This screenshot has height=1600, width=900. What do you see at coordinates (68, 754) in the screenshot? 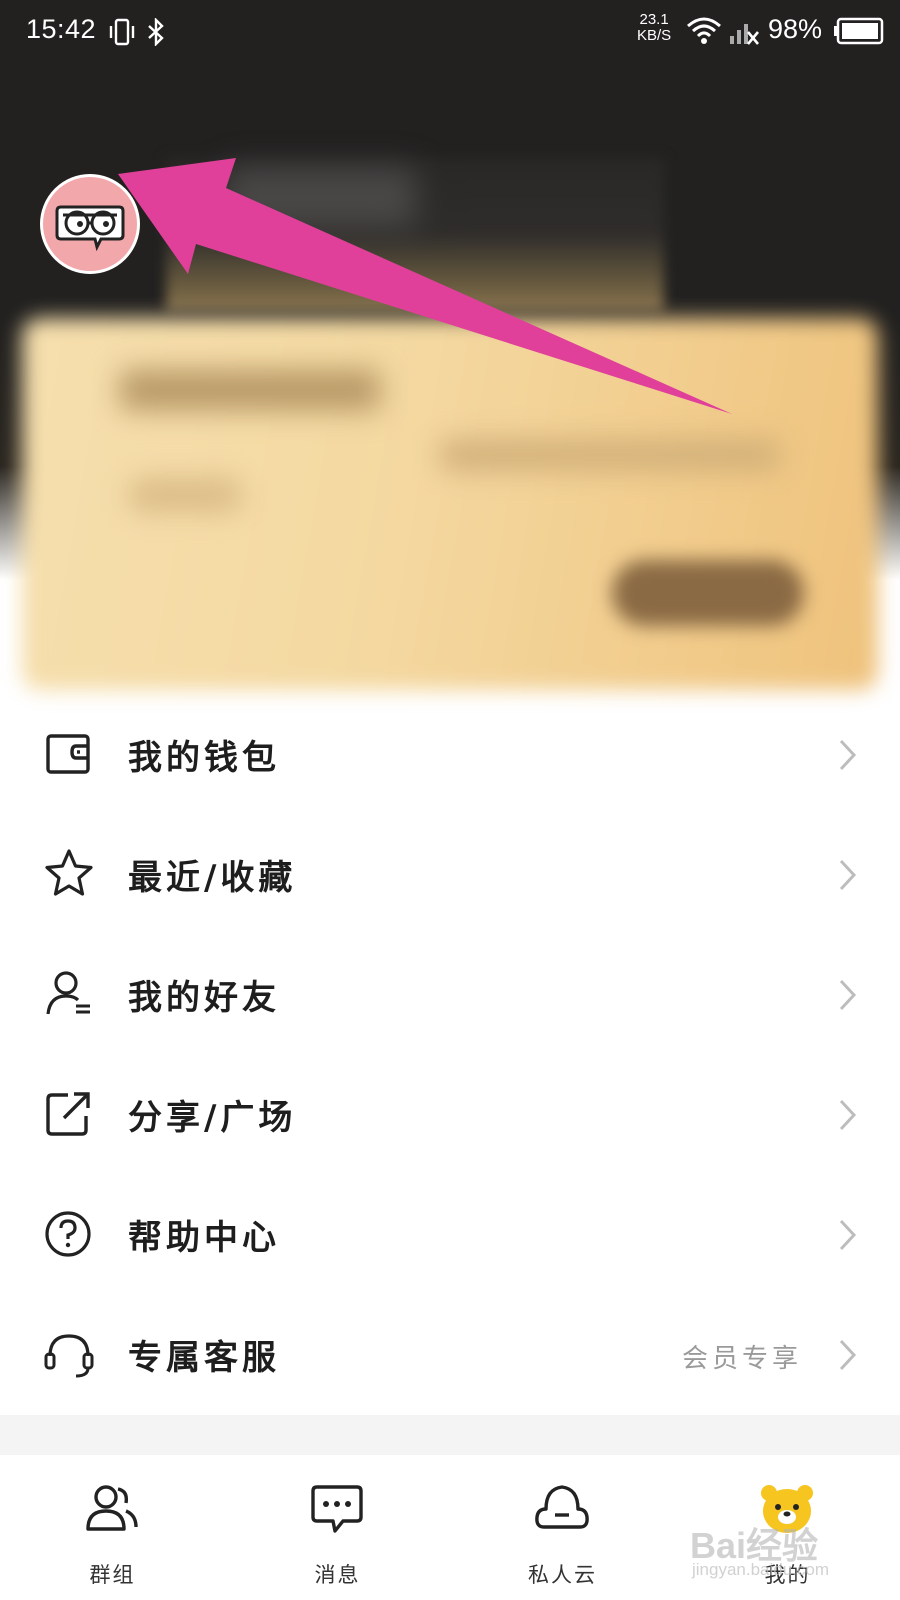
I see `wallet-icon` at bounding box center [68, 754].